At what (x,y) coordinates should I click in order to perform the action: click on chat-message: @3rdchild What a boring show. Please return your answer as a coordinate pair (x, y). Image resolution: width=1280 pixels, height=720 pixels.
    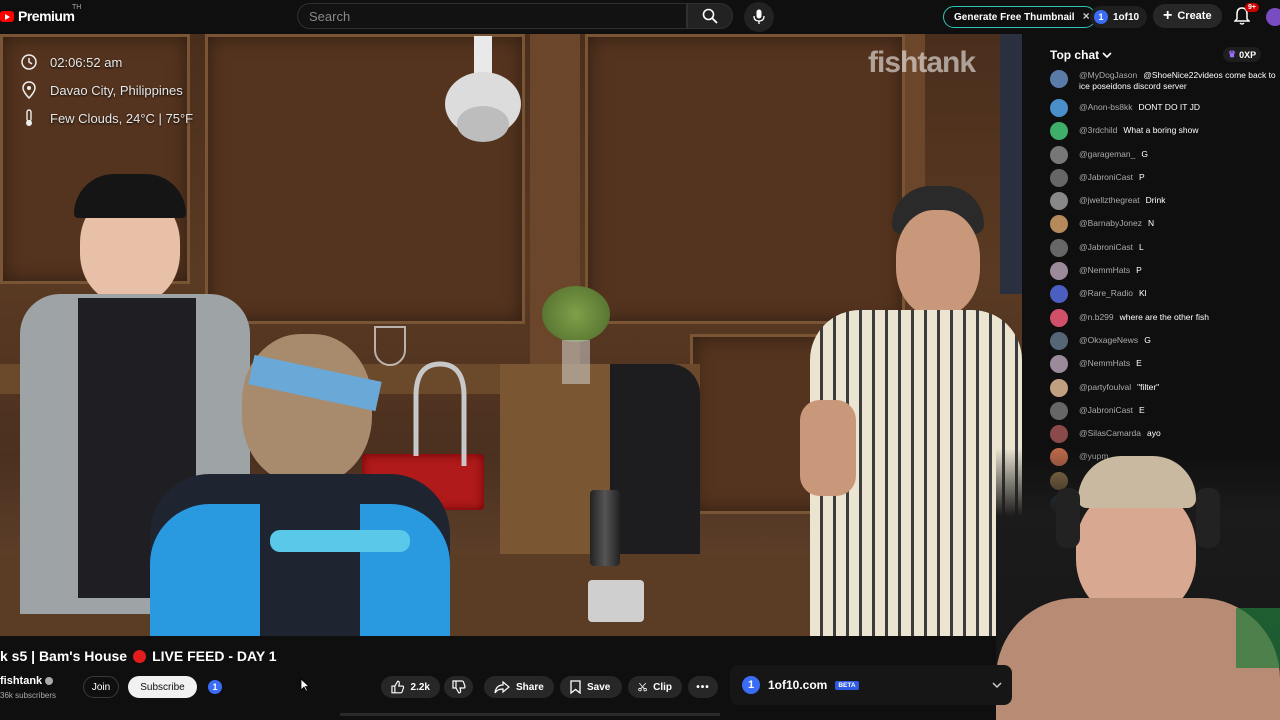
    Looking at the image, I should click on (1157, 133).